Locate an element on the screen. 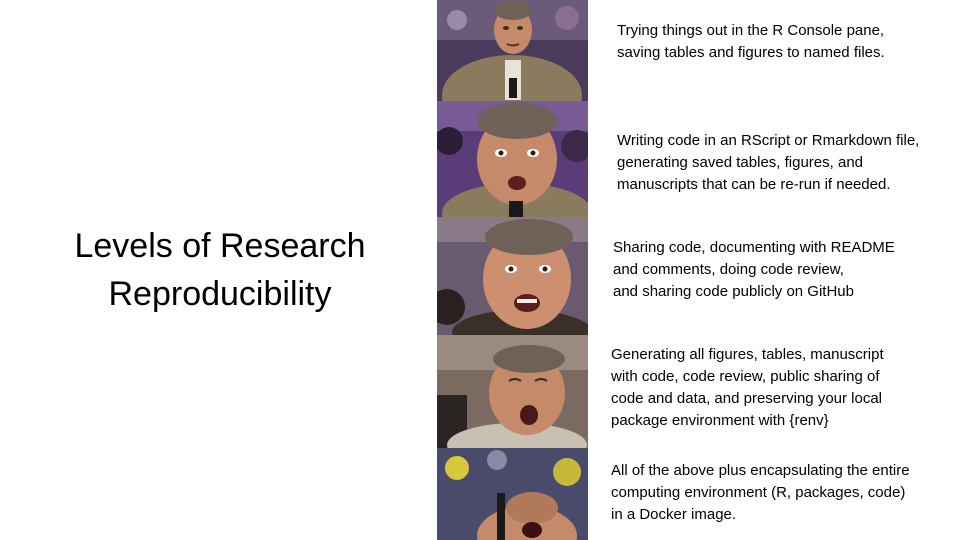 The height and width of the screenshot is (540, 960). caption-level-2-line-2: generating saved tables, figures, and is located at coordinates (740, 162).